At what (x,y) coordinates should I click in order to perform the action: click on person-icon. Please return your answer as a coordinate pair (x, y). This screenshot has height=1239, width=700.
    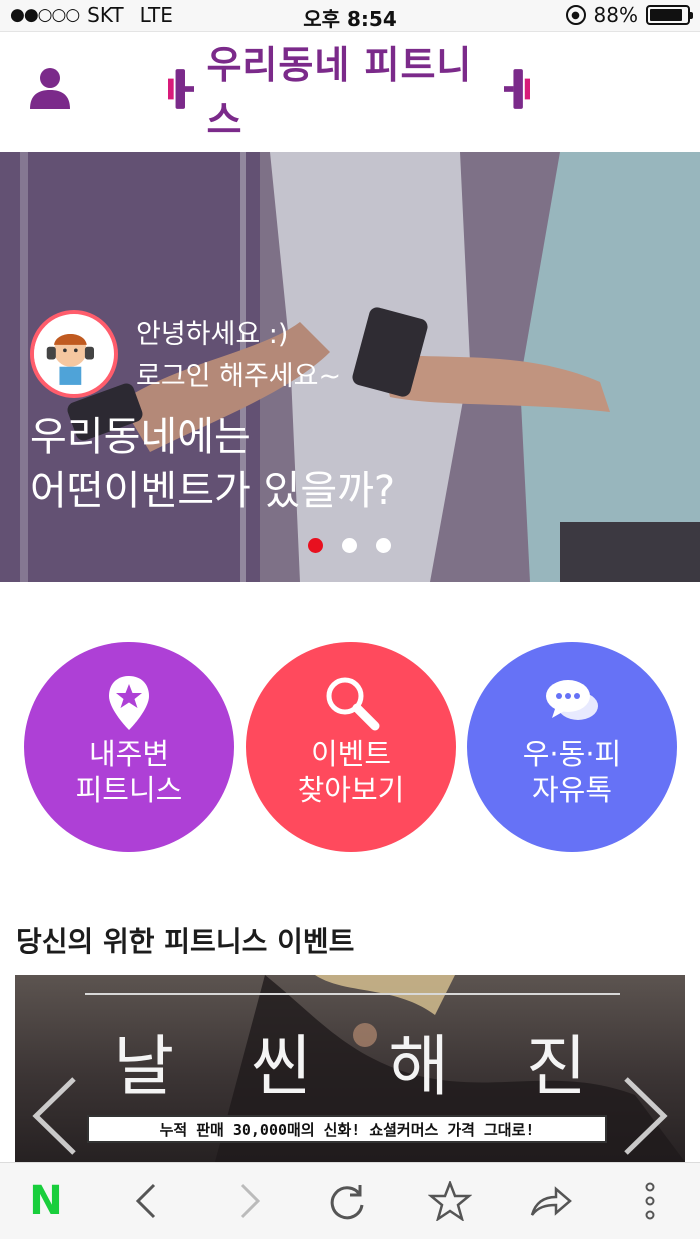
    Looking at the image, I should click on (50, 87).